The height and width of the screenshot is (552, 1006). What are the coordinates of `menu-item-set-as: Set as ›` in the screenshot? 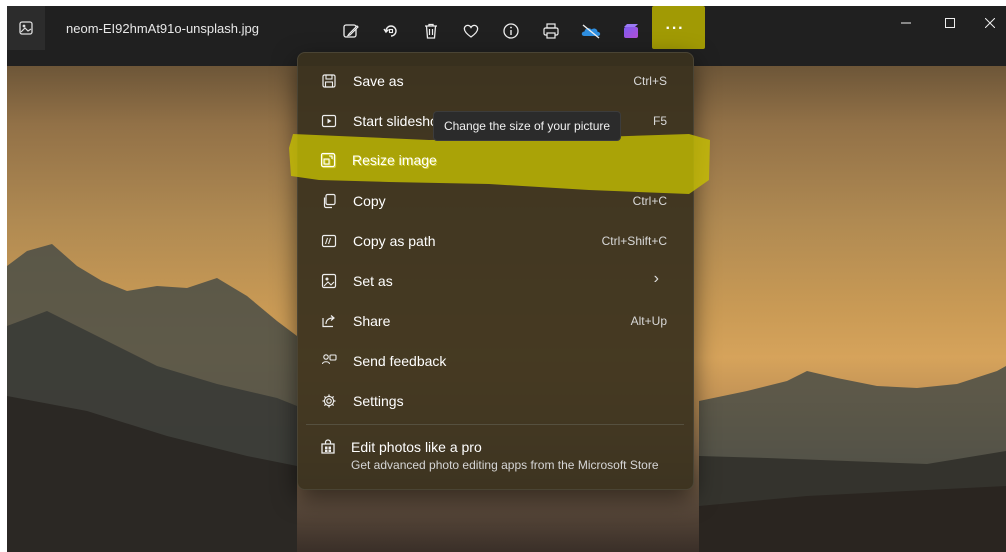 It's located at (495, 281).